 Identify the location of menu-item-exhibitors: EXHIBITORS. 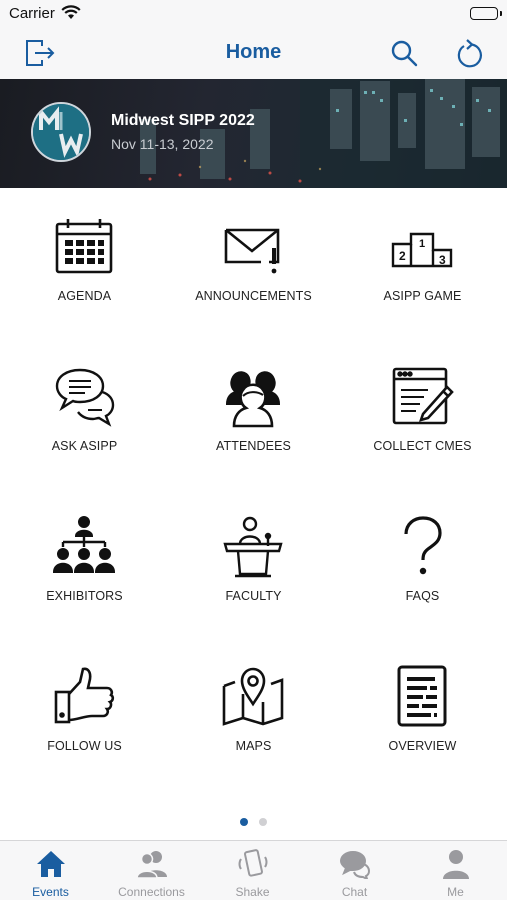
(84, 563).